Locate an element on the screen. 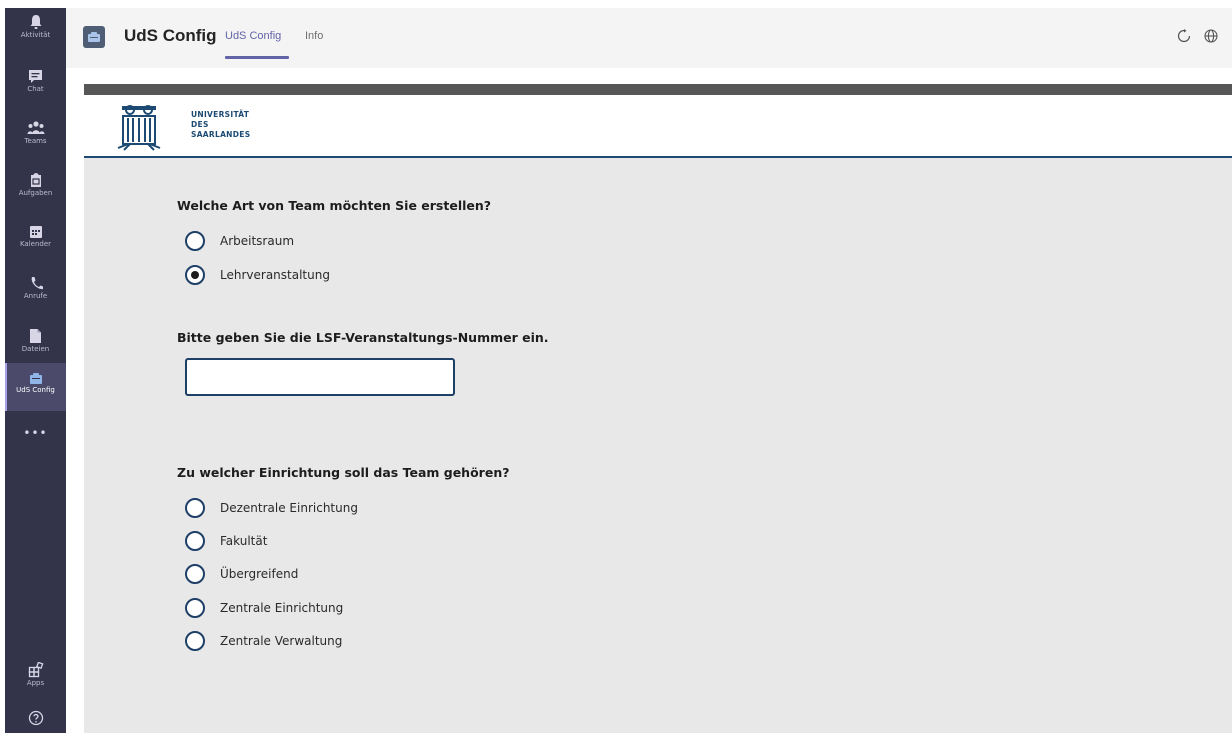 This screenshot has width=1232, height=733. rail-label-uds-config: UdS Config is located at coordinates (35, 390).